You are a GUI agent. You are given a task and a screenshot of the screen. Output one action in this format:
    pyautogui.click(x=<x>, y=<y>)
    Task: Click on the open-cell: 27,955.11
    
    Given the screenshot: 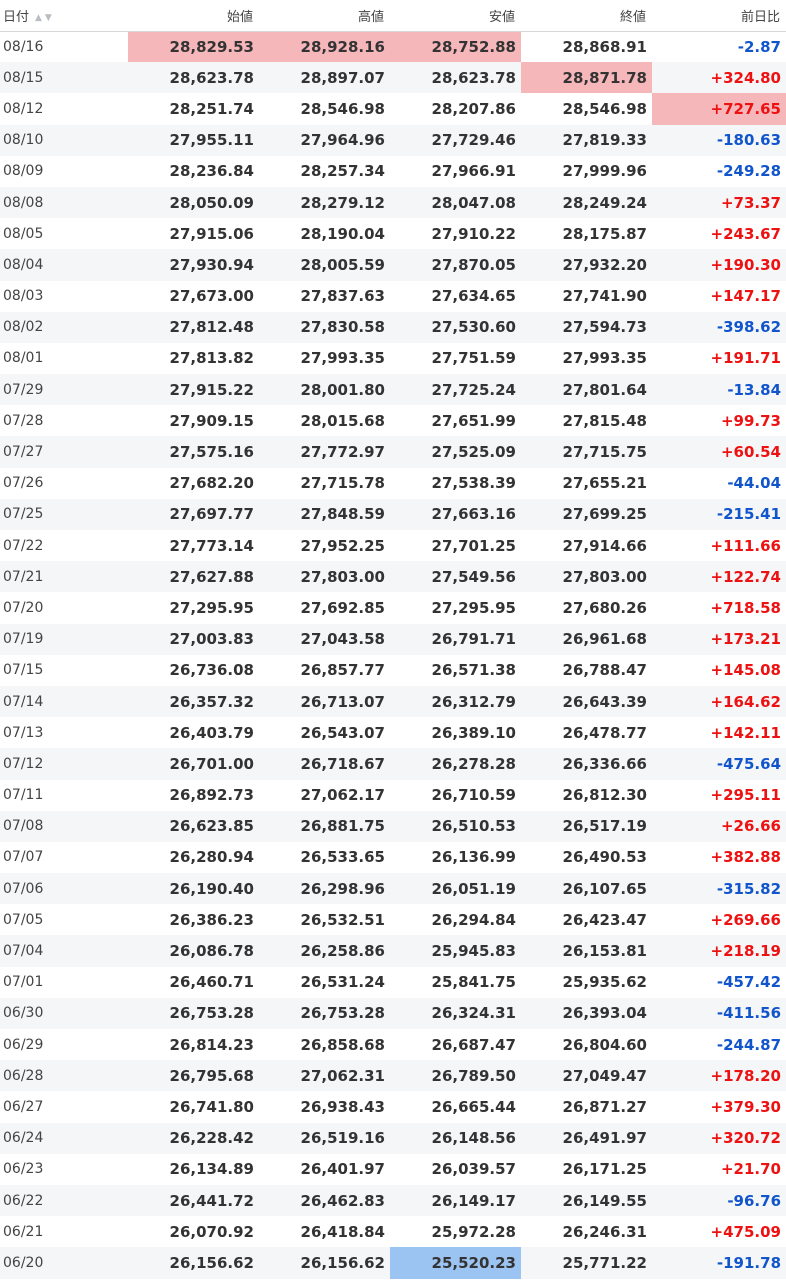 What is the action you would take?
    pyautogui.click(x=211, y=140)
    